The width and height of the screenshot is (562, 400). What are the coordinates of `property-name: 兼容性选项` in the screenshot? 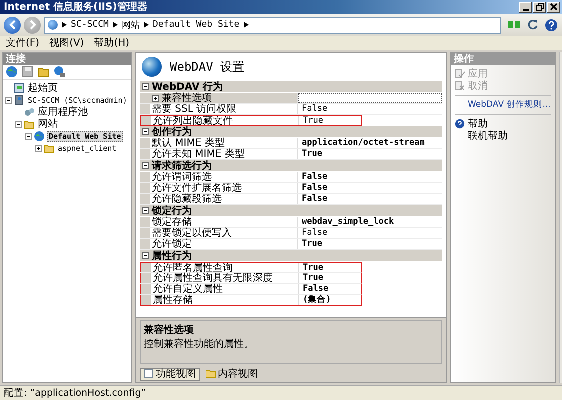 It's located at (187, 98).